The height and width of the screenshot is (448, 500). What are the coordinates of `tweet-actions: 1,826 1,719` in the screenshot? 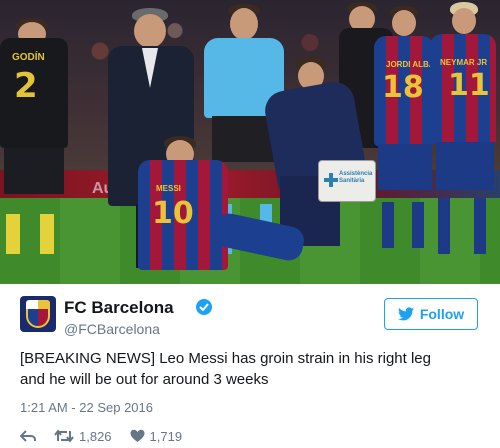 It's located at (110, 436).